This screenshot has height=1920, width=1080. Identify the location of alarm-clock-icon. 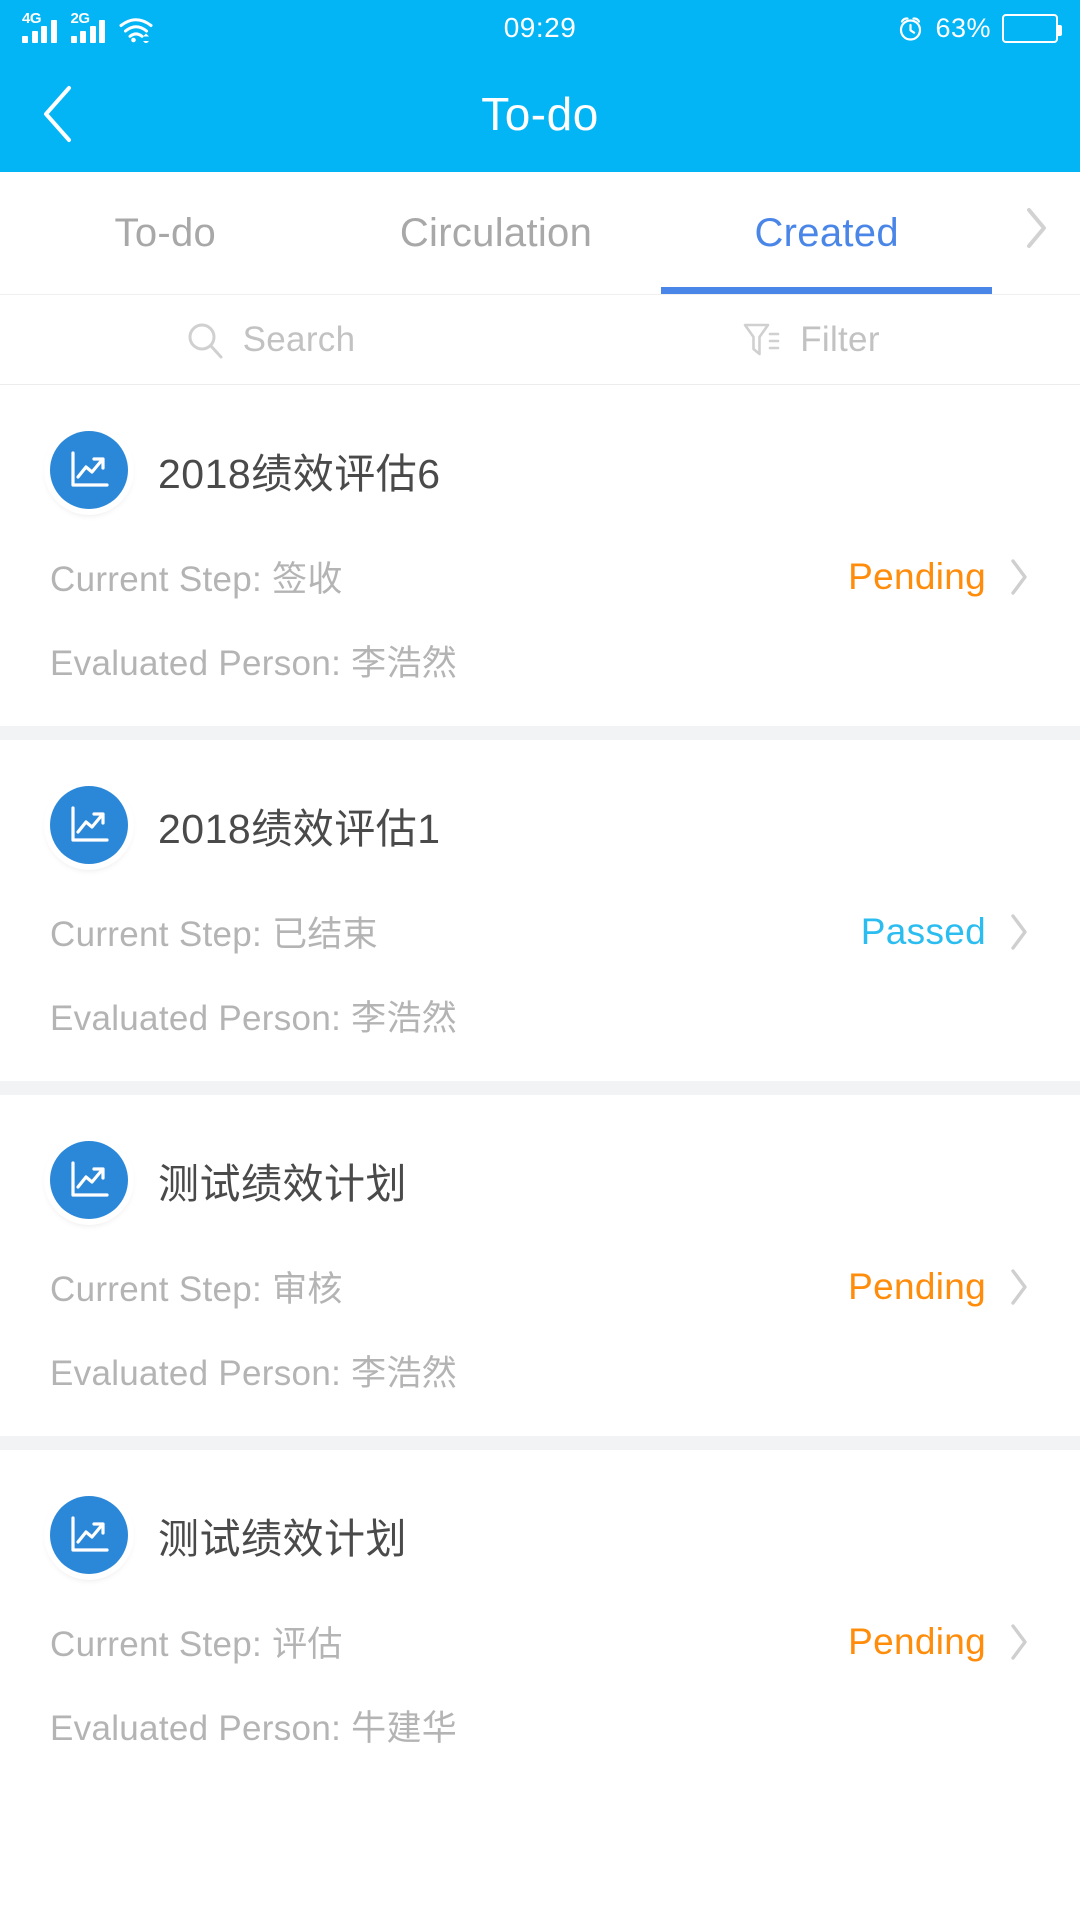
(910, 28).